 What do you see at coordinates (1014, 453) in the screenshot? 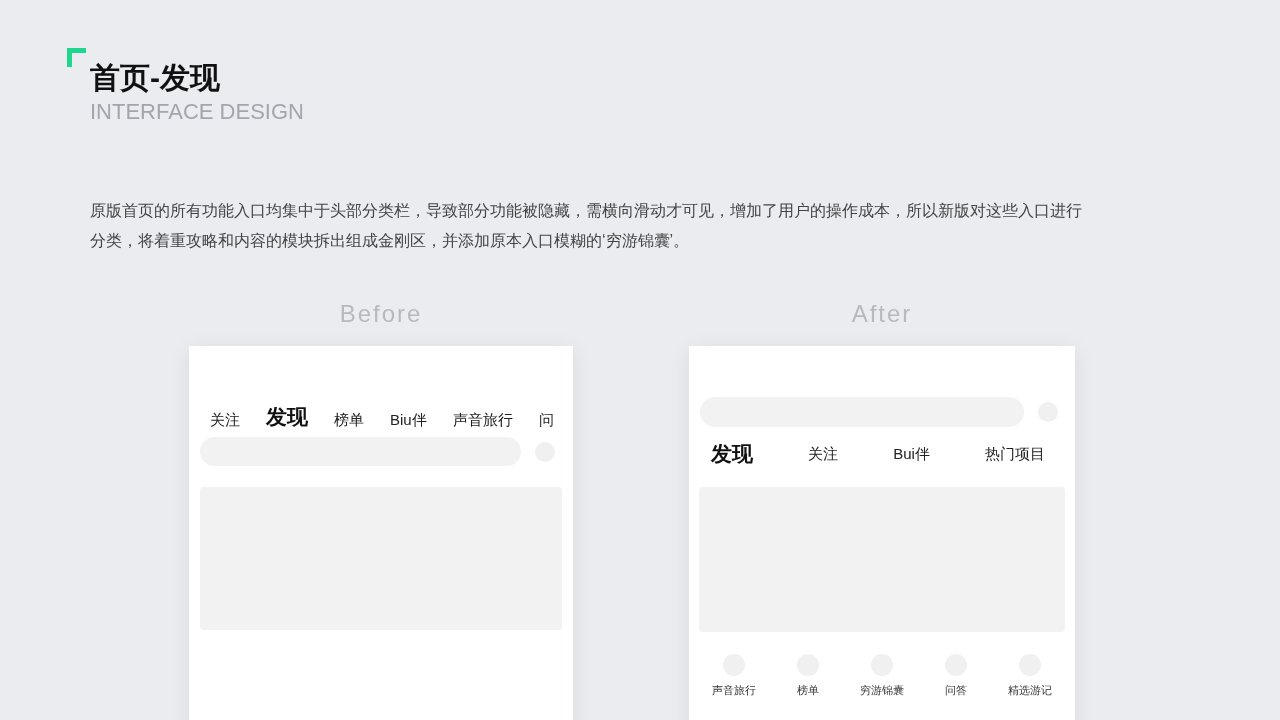
I see `category-tab: 热门项目` at bounding box center [1014, 453].